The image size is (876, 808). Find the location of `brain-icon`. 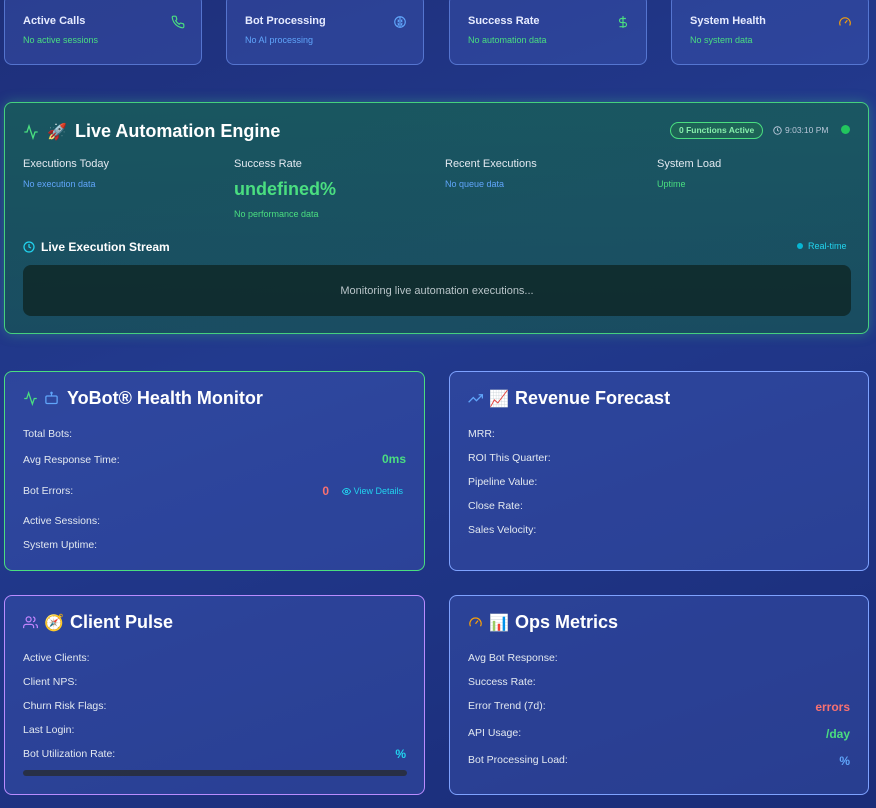

brain-icon is located at coordinates (400, 22).